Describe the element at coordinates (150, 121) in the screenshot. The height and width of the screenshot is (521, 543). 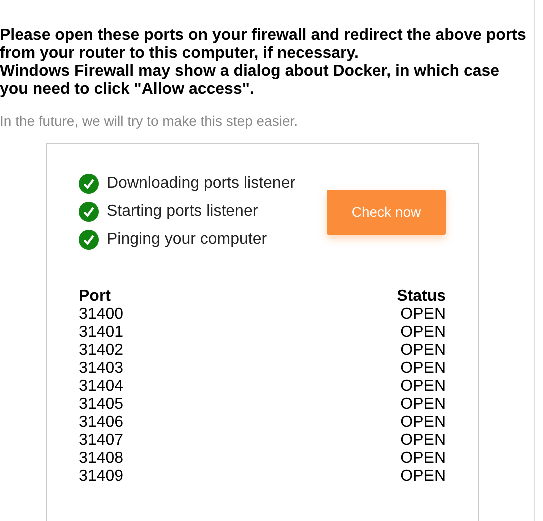
I see `note-text: In the future, we will try to make this step easier.` at that location.